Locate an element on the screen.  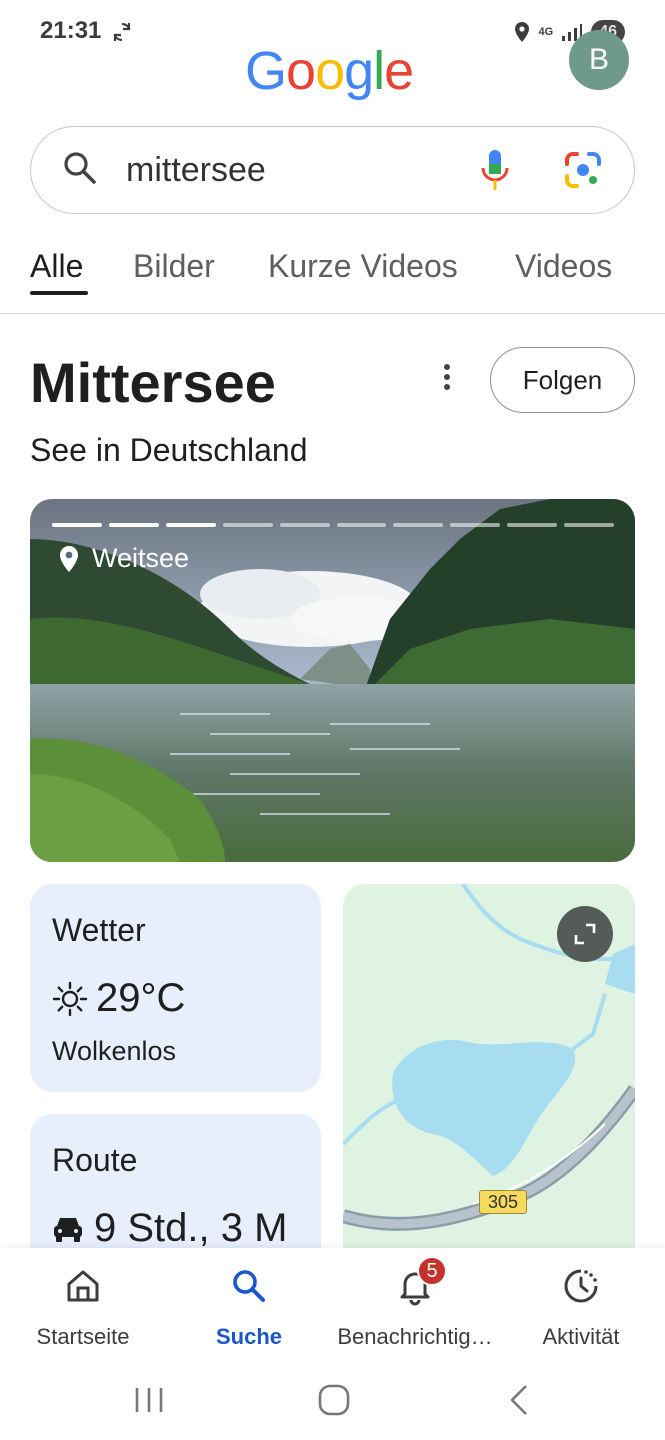
account-avatar: B is located at coordinates (599, 60).